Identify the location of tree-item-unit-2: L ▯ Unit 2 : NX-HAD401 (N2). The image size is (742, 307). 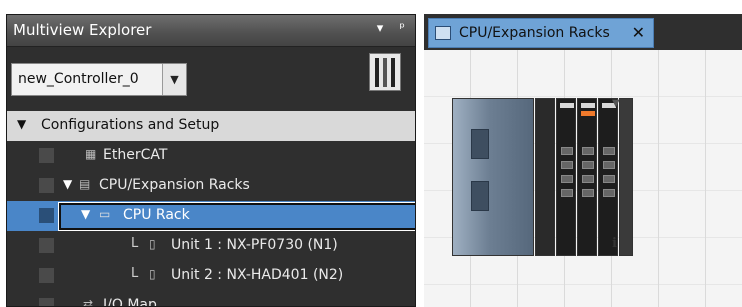
(211, 276).